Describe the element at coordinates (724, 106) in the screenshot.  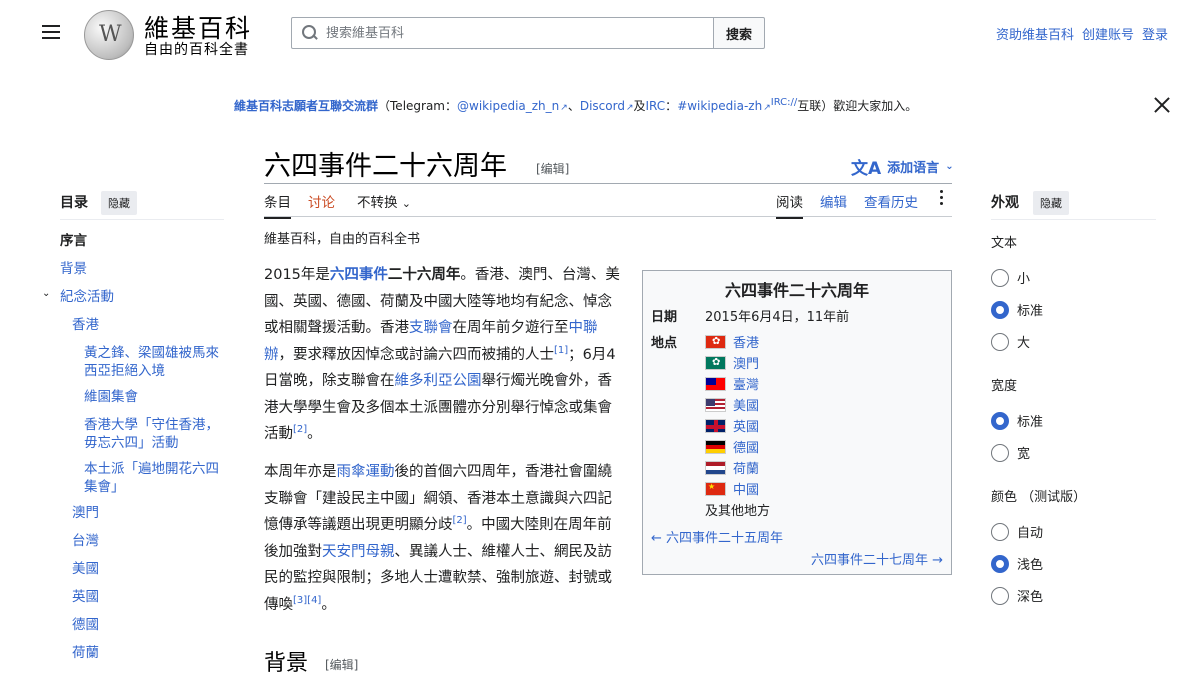
I see `irc-channel-link: #wikipedia-zh` at that location.